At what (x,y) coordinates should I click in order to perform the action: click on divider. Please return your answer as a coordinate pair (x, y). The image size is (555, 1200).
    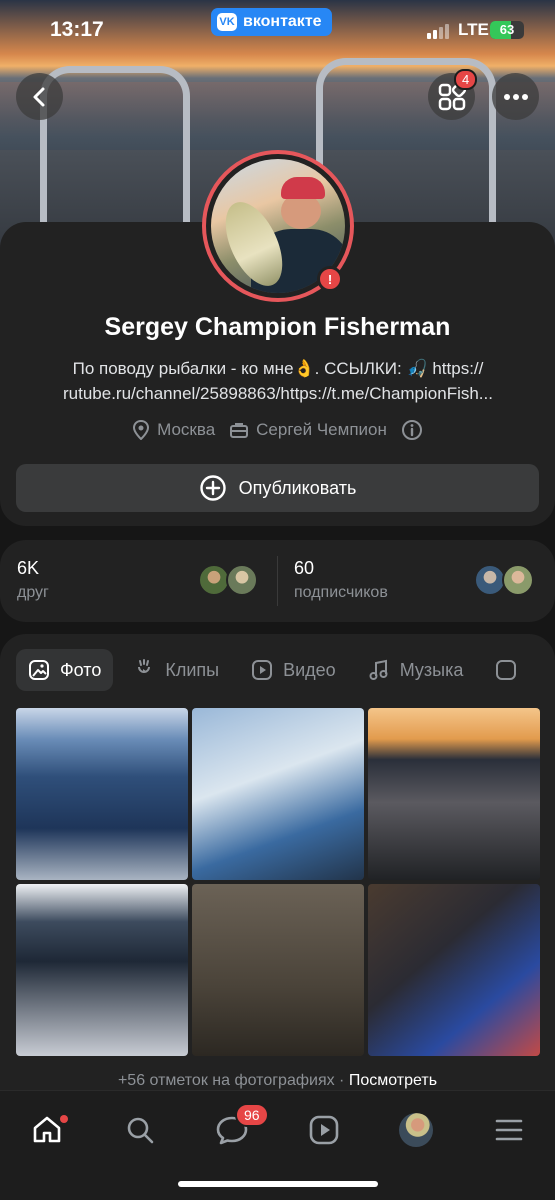
    Looking at the image, I should click on (277, 581).